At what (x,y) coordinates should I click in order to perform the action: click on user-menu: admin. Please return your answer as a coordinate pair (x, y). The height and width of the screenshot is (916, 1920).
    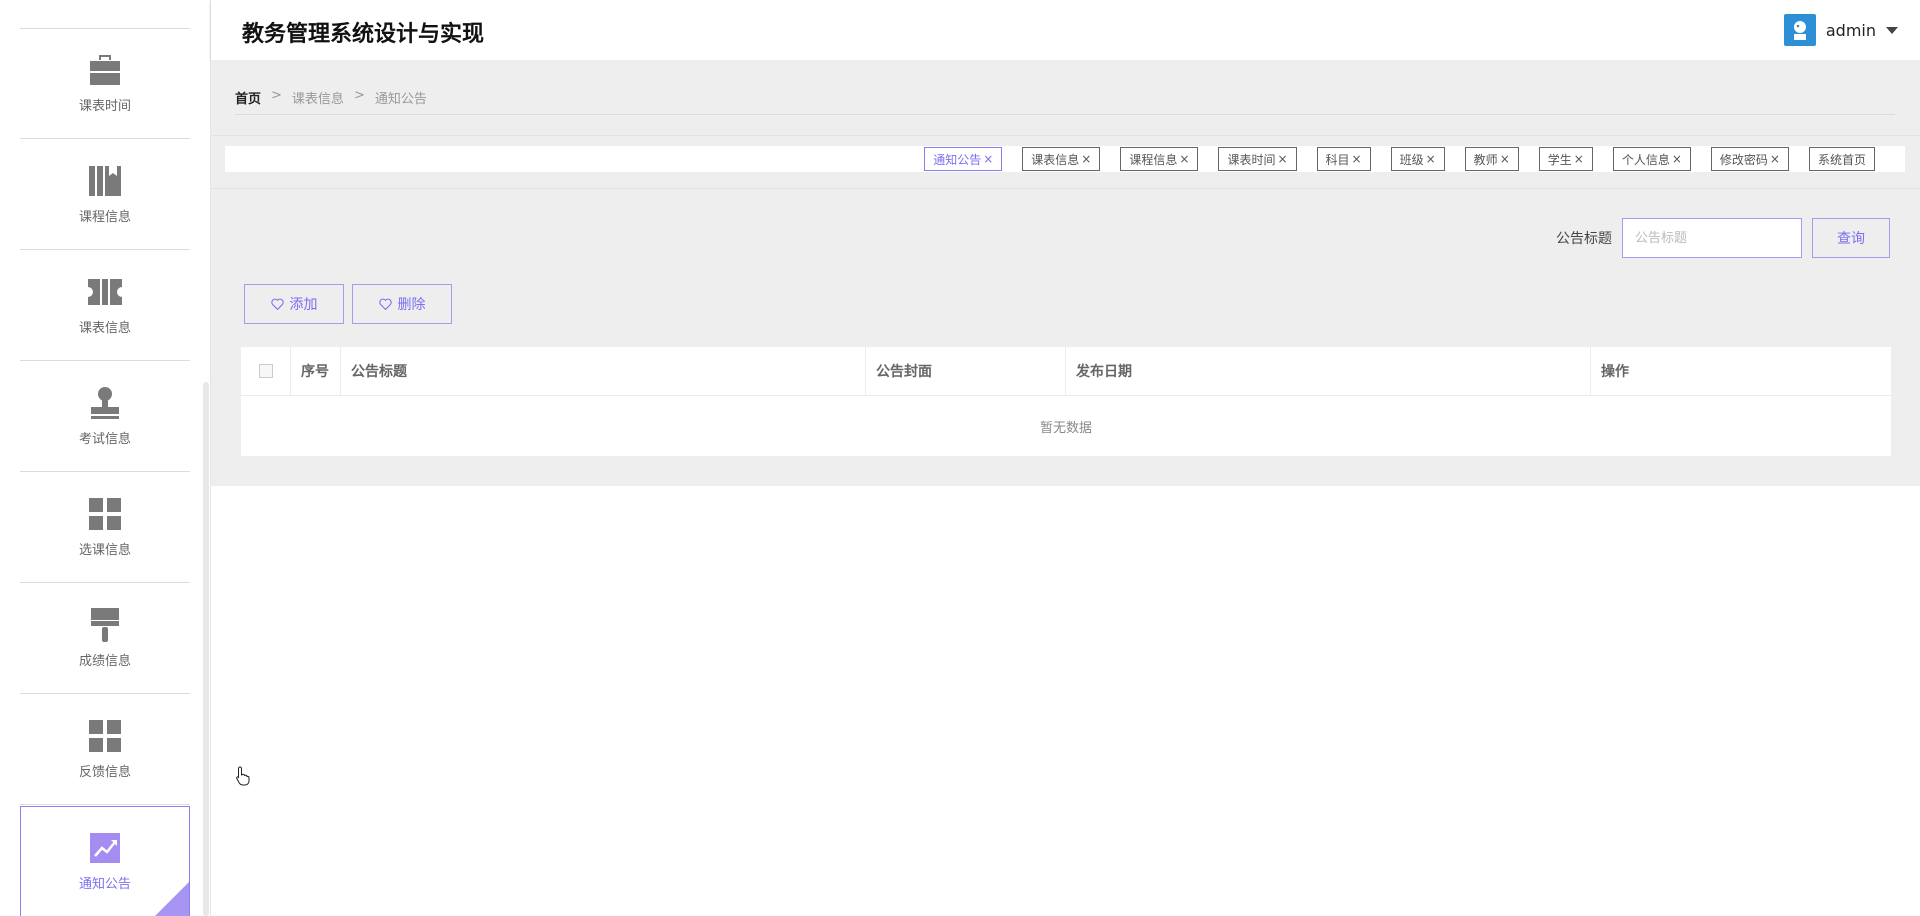
    Looking at the image, I should click on (1840, 30).